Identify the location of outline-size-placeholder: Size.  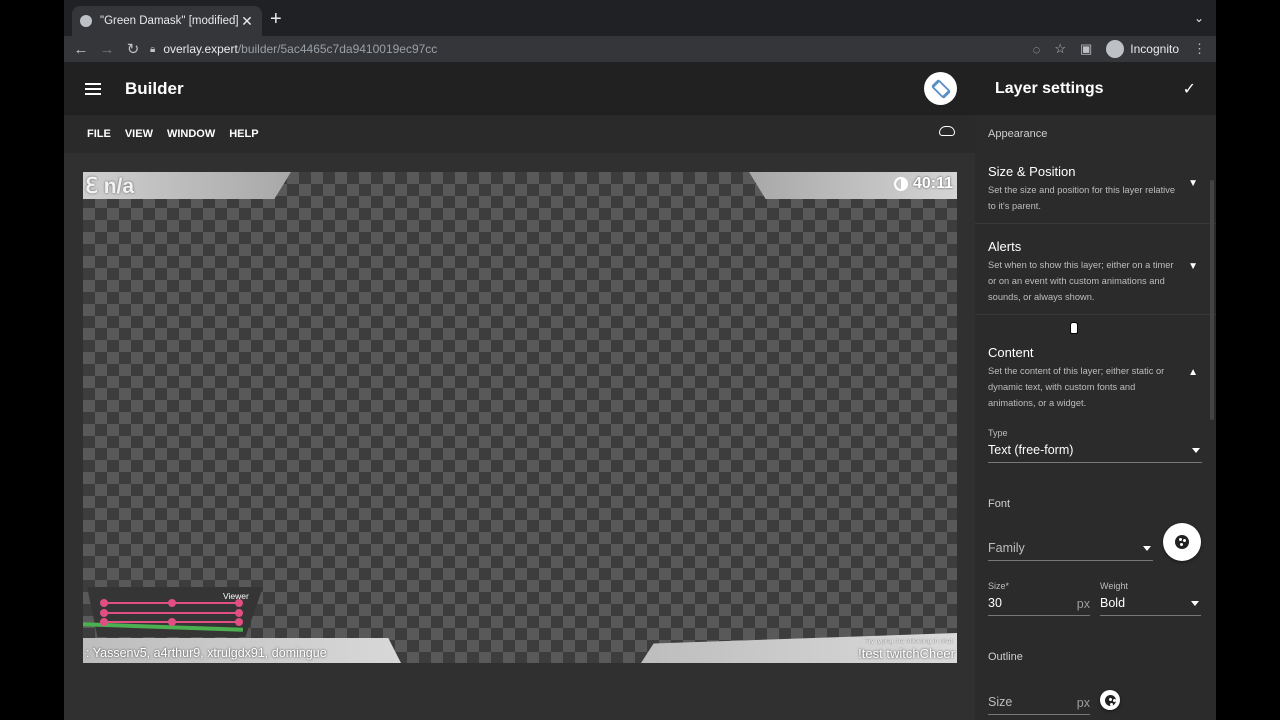
(1000, 702).